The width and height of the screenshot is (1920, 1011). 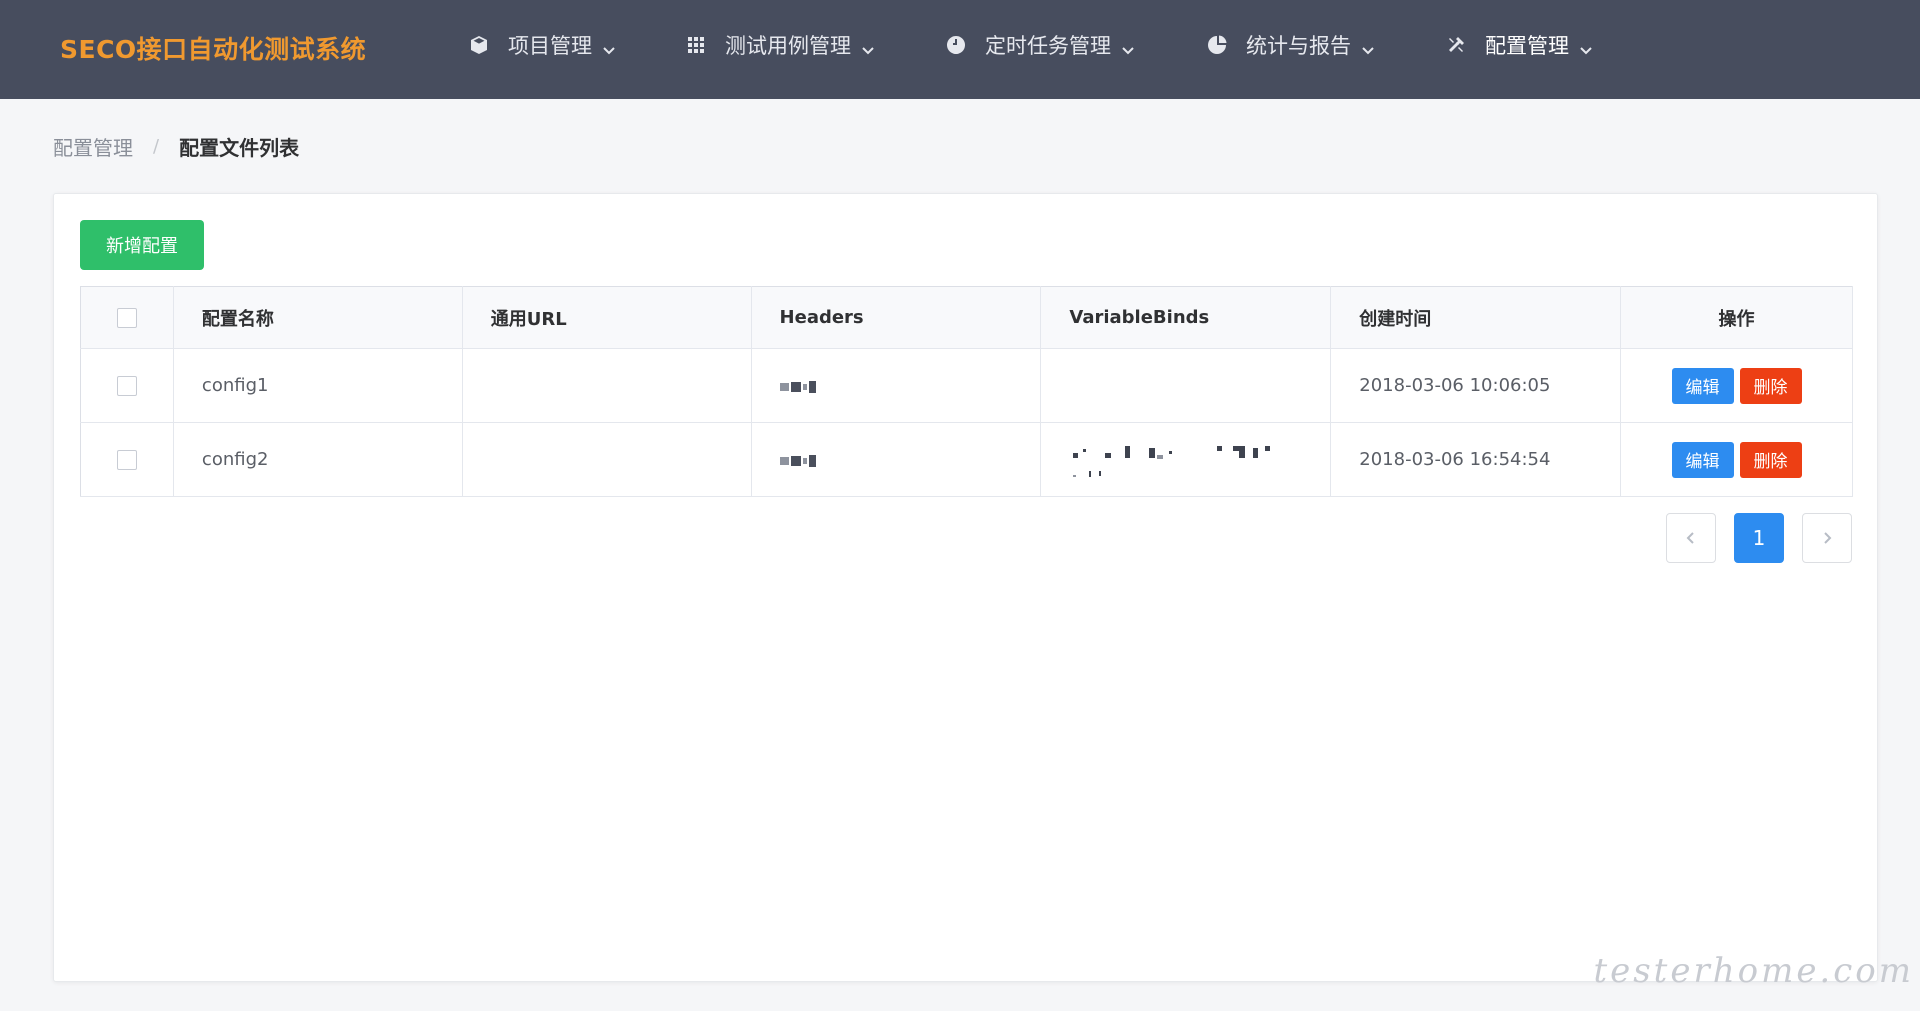 I want to click on nav-label: 定时任务管理, so click(x=1048, y=46).